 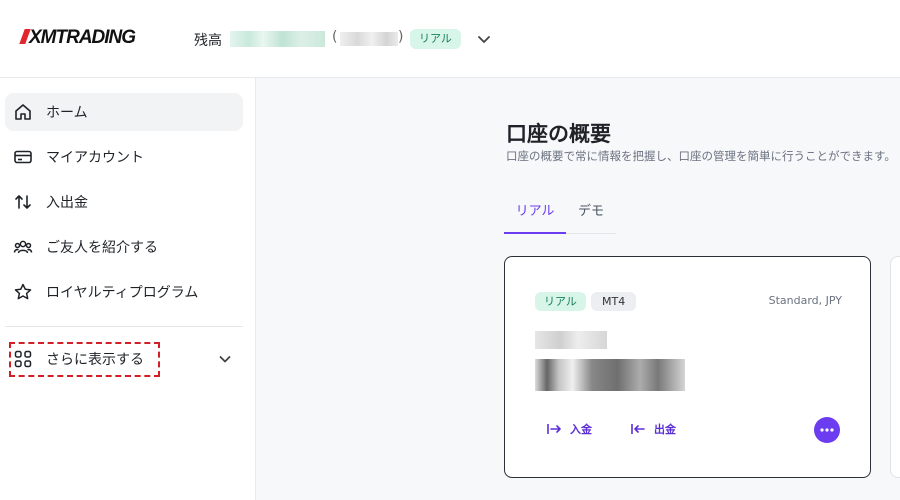 What do you see at coordinates (554, 429) in the screenshot?
I see `deposit-arrow-icon` at bounding box center [554, 429].